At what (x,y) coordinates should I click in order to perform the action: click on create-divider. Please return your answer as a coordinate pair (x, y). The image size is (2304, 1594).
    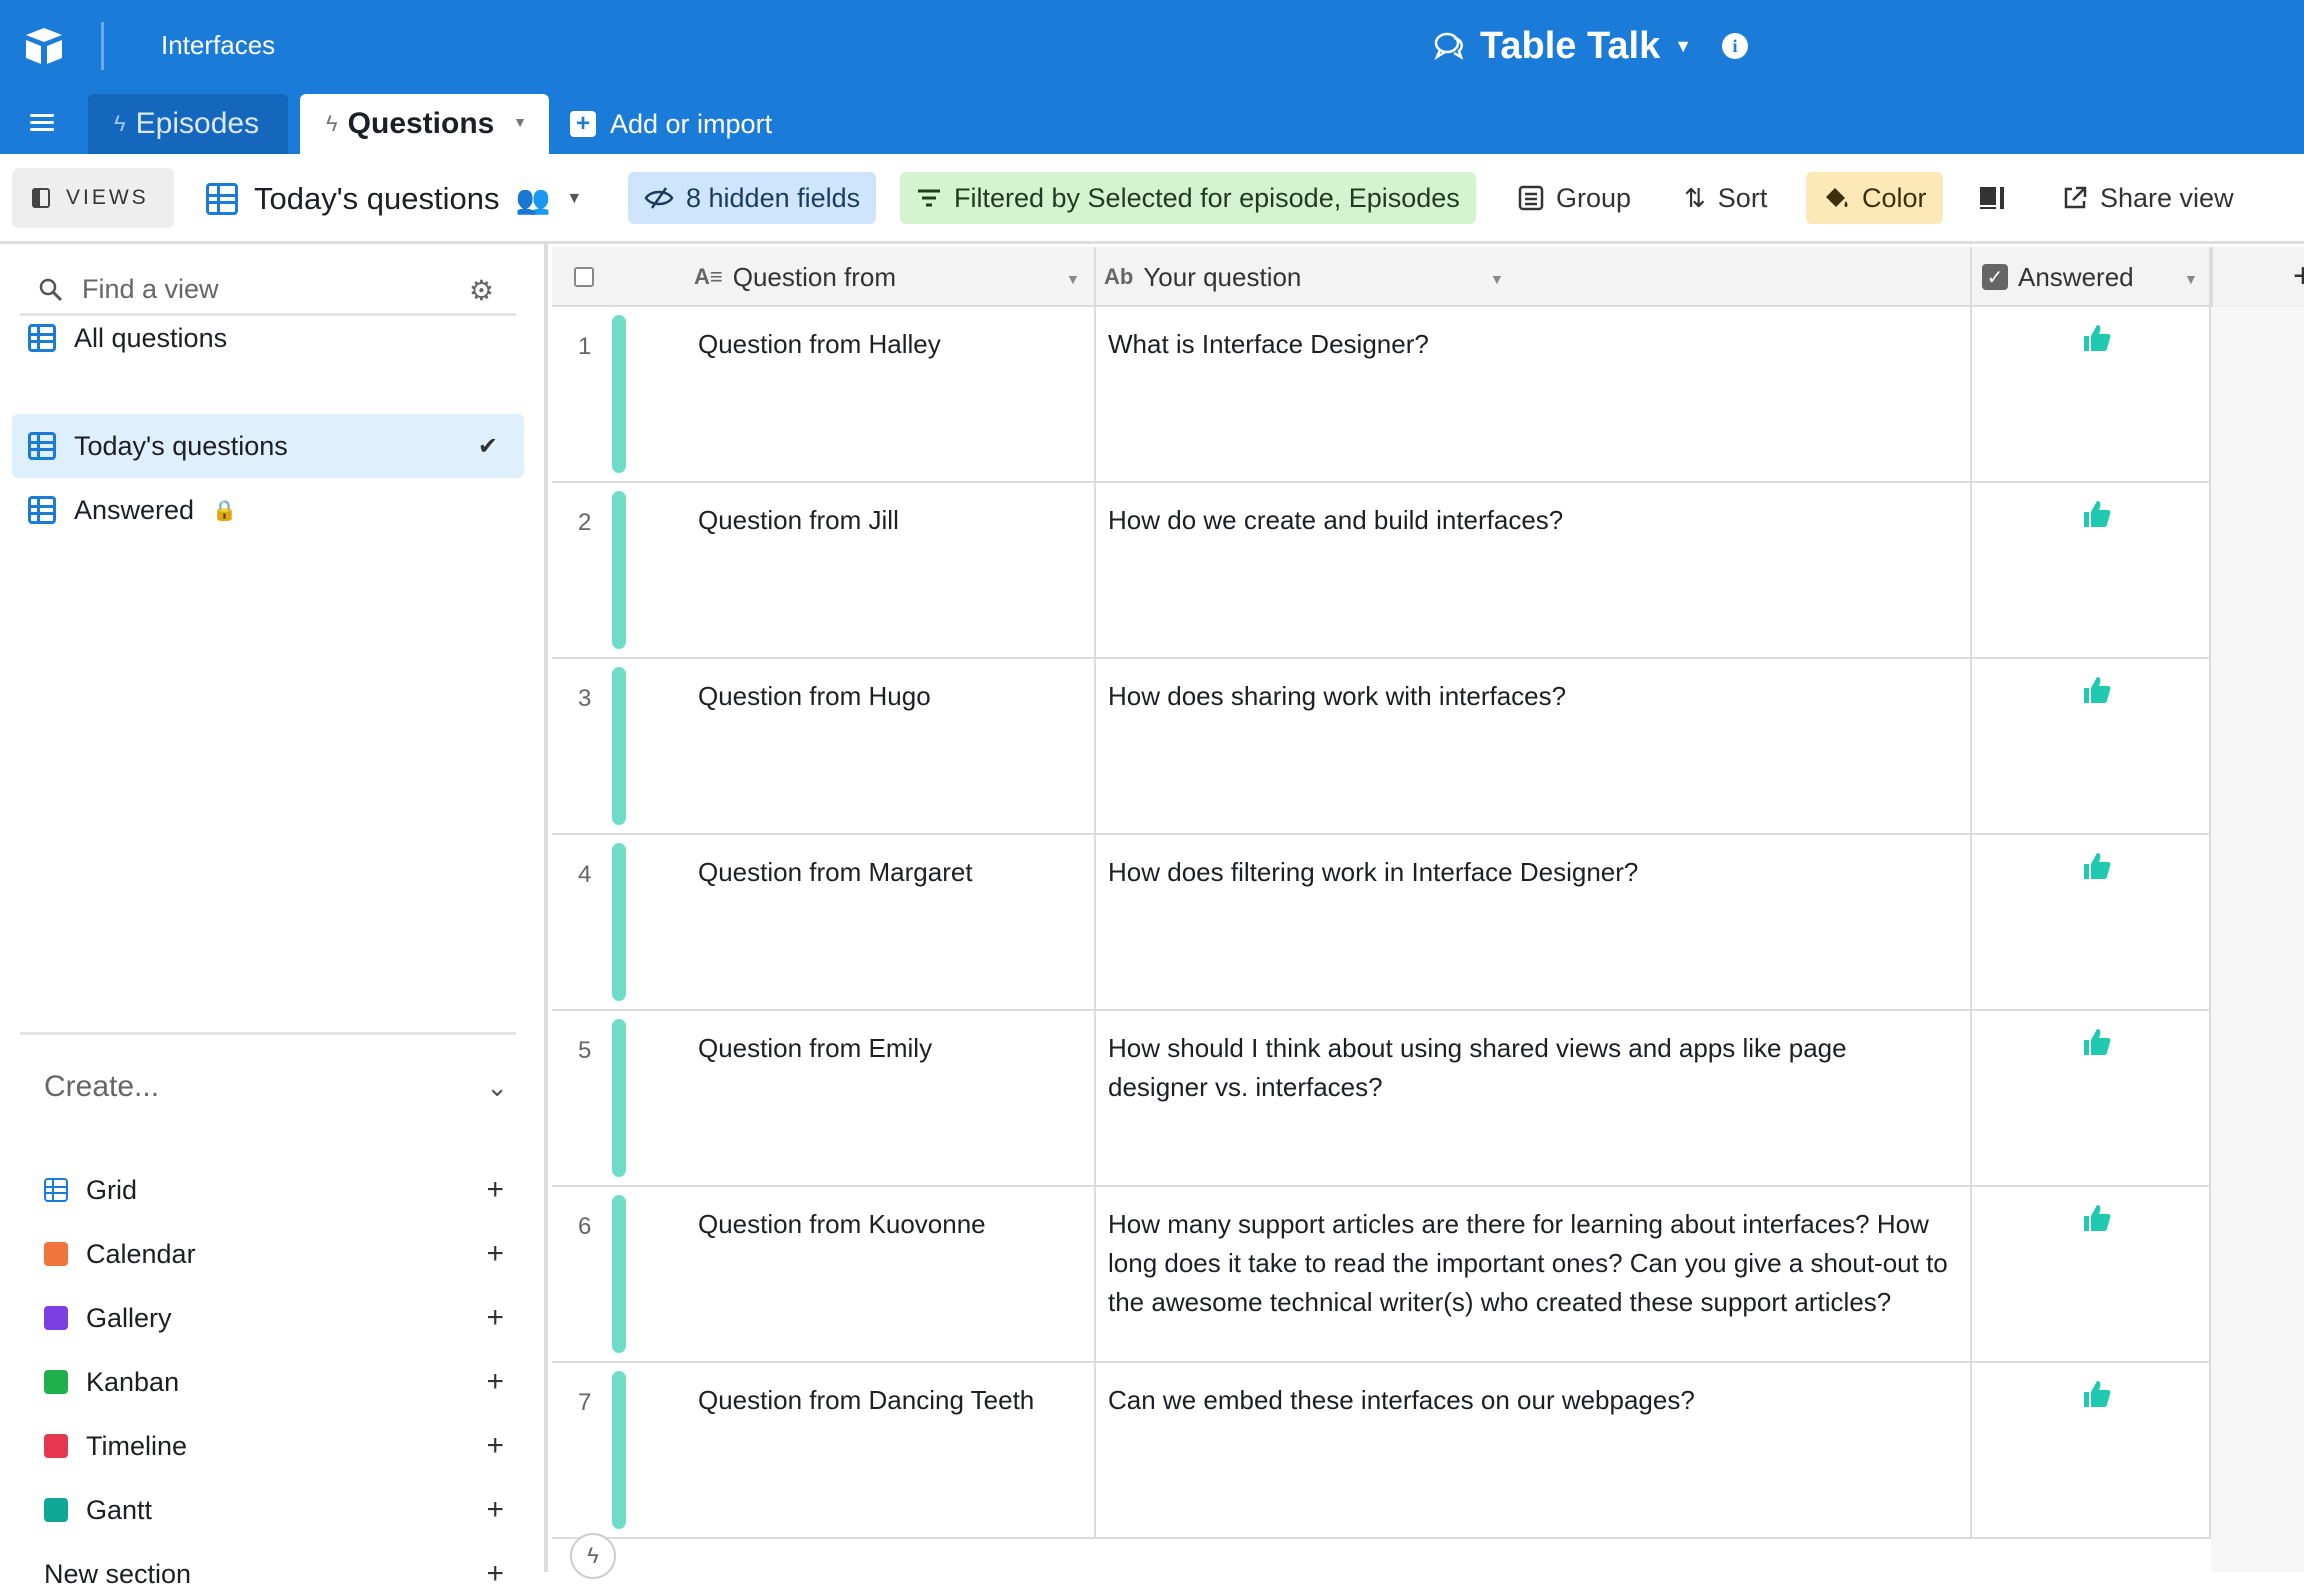
    Looking at the image, I should click on (268, 1033).